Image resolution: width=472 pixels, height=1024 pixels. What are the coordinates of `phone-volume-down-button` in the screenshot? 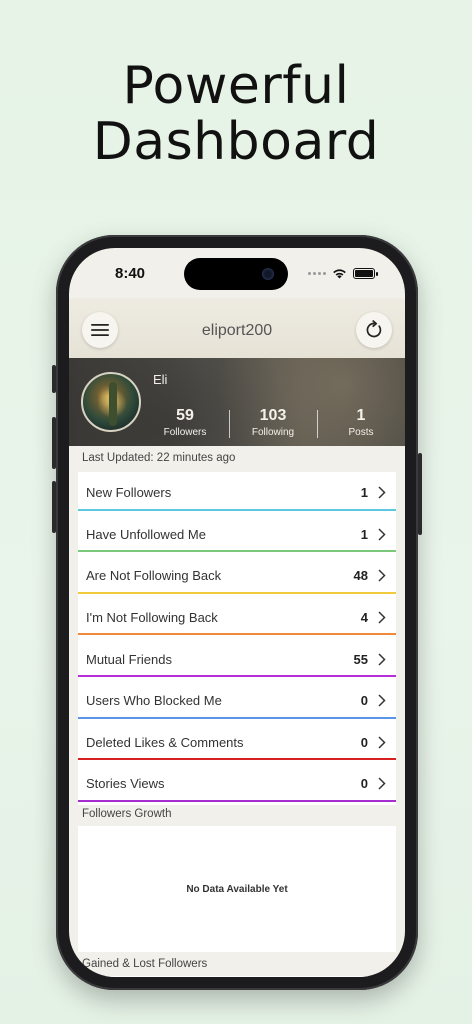 It's located at (54, 507).